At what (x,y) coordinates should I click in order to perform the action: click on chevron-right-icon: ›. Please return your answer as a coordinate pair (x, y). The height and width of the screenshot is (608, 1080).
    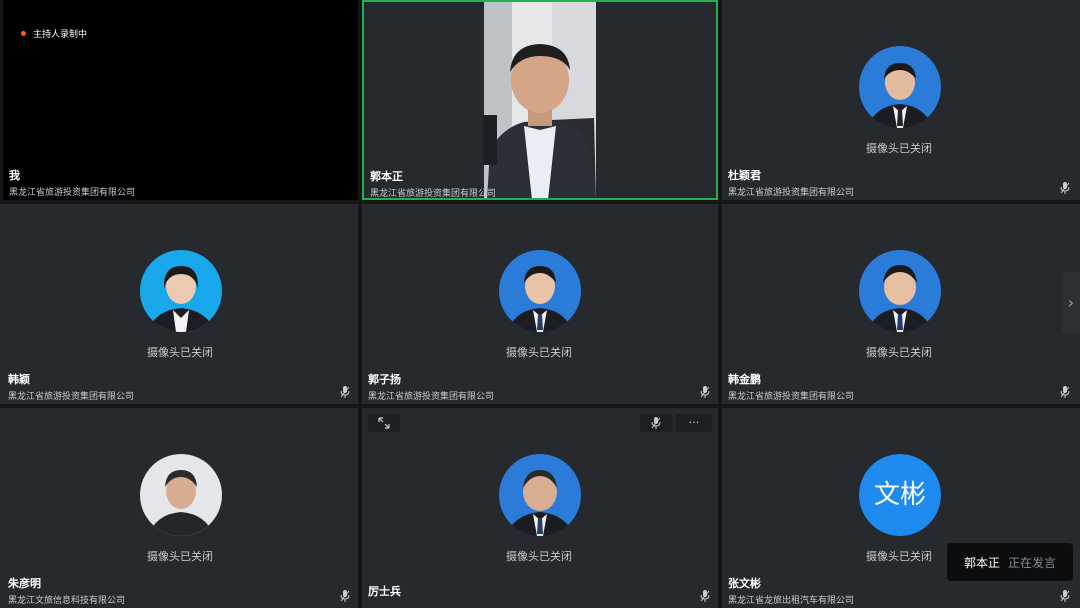
    Looking at the image, I should click on (1071, 302).